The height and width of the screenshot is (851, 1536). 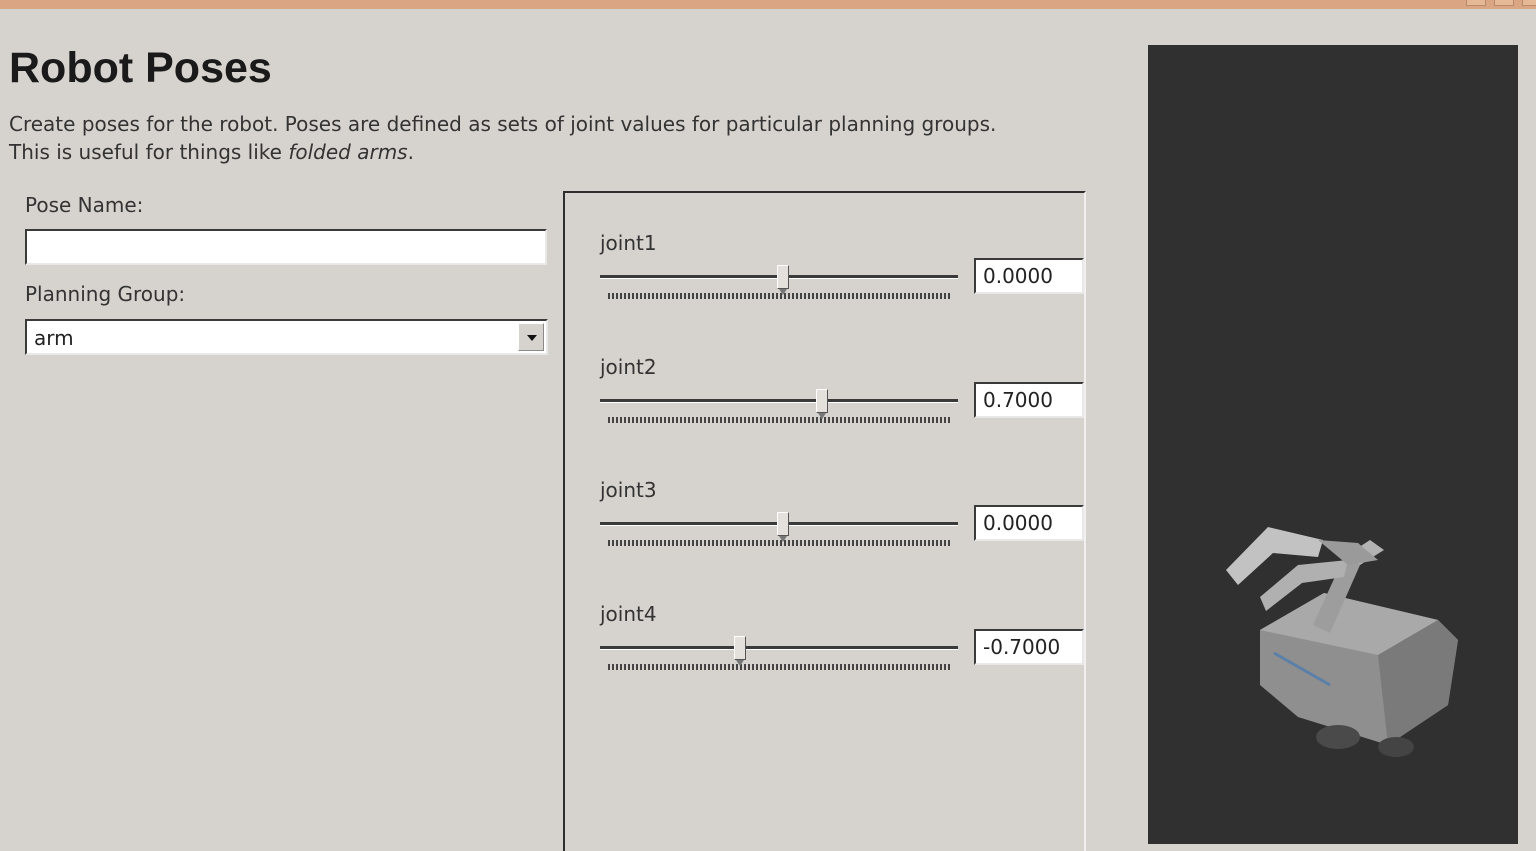 I want to click on joint-label: joint2, so click(x=628, y=367).